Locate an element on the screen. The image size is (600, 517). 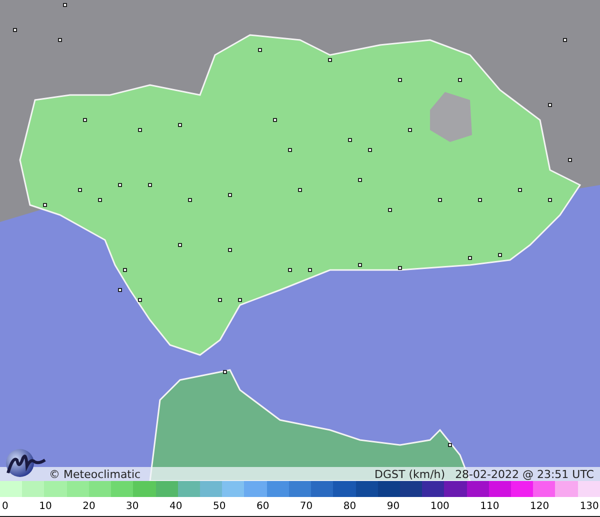
scale-tick-label: 120 is located at coordinates (540, 506).